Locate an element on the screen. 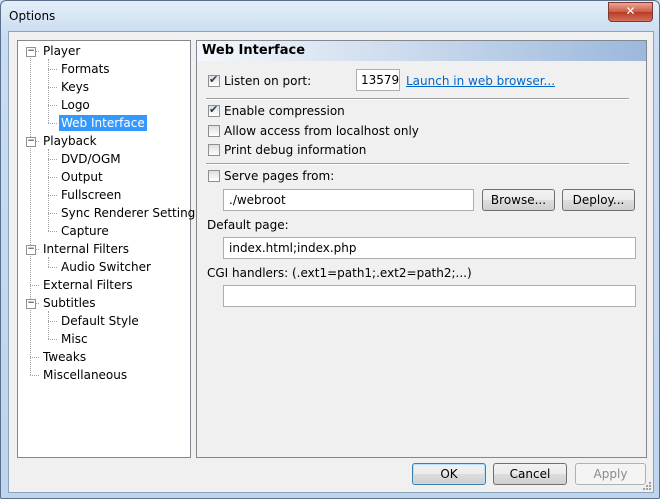 This screenshot has height=499, width=660. tree-item-web-interface: Web Interface is located at coordinates (103, 123).